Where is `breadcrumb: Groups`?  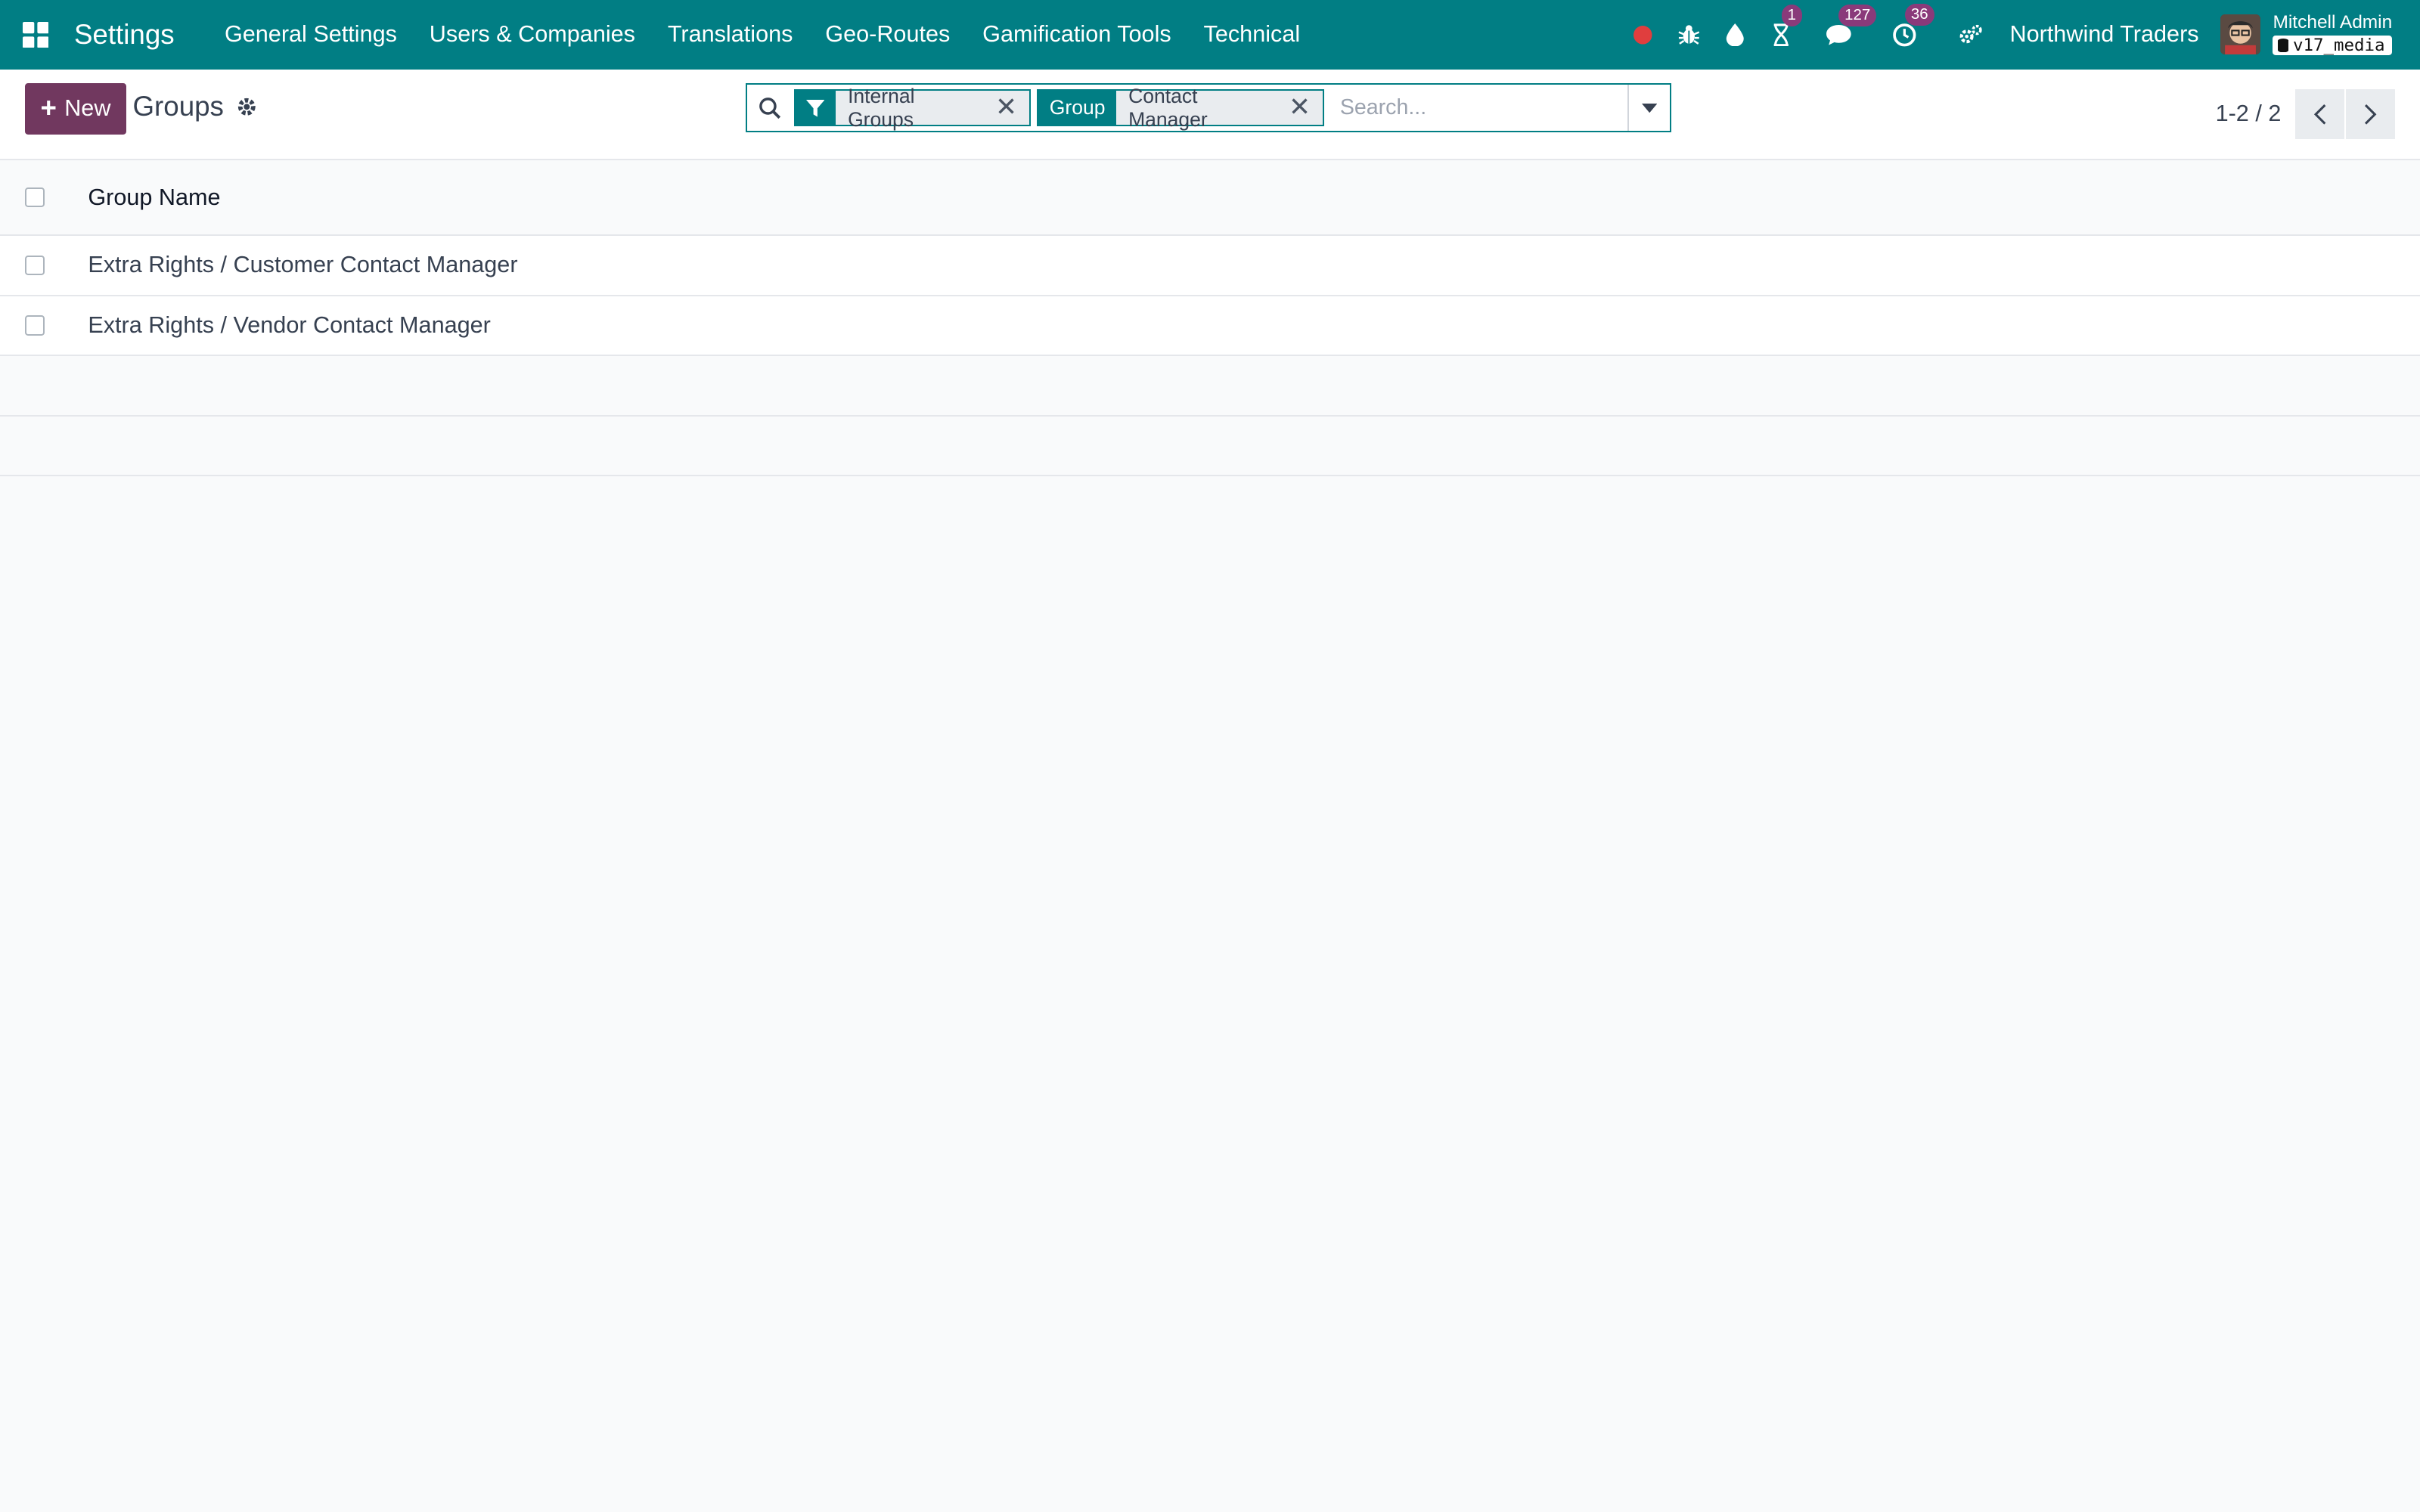 breadcrumb: Groups is located at coordinates (195, 106).